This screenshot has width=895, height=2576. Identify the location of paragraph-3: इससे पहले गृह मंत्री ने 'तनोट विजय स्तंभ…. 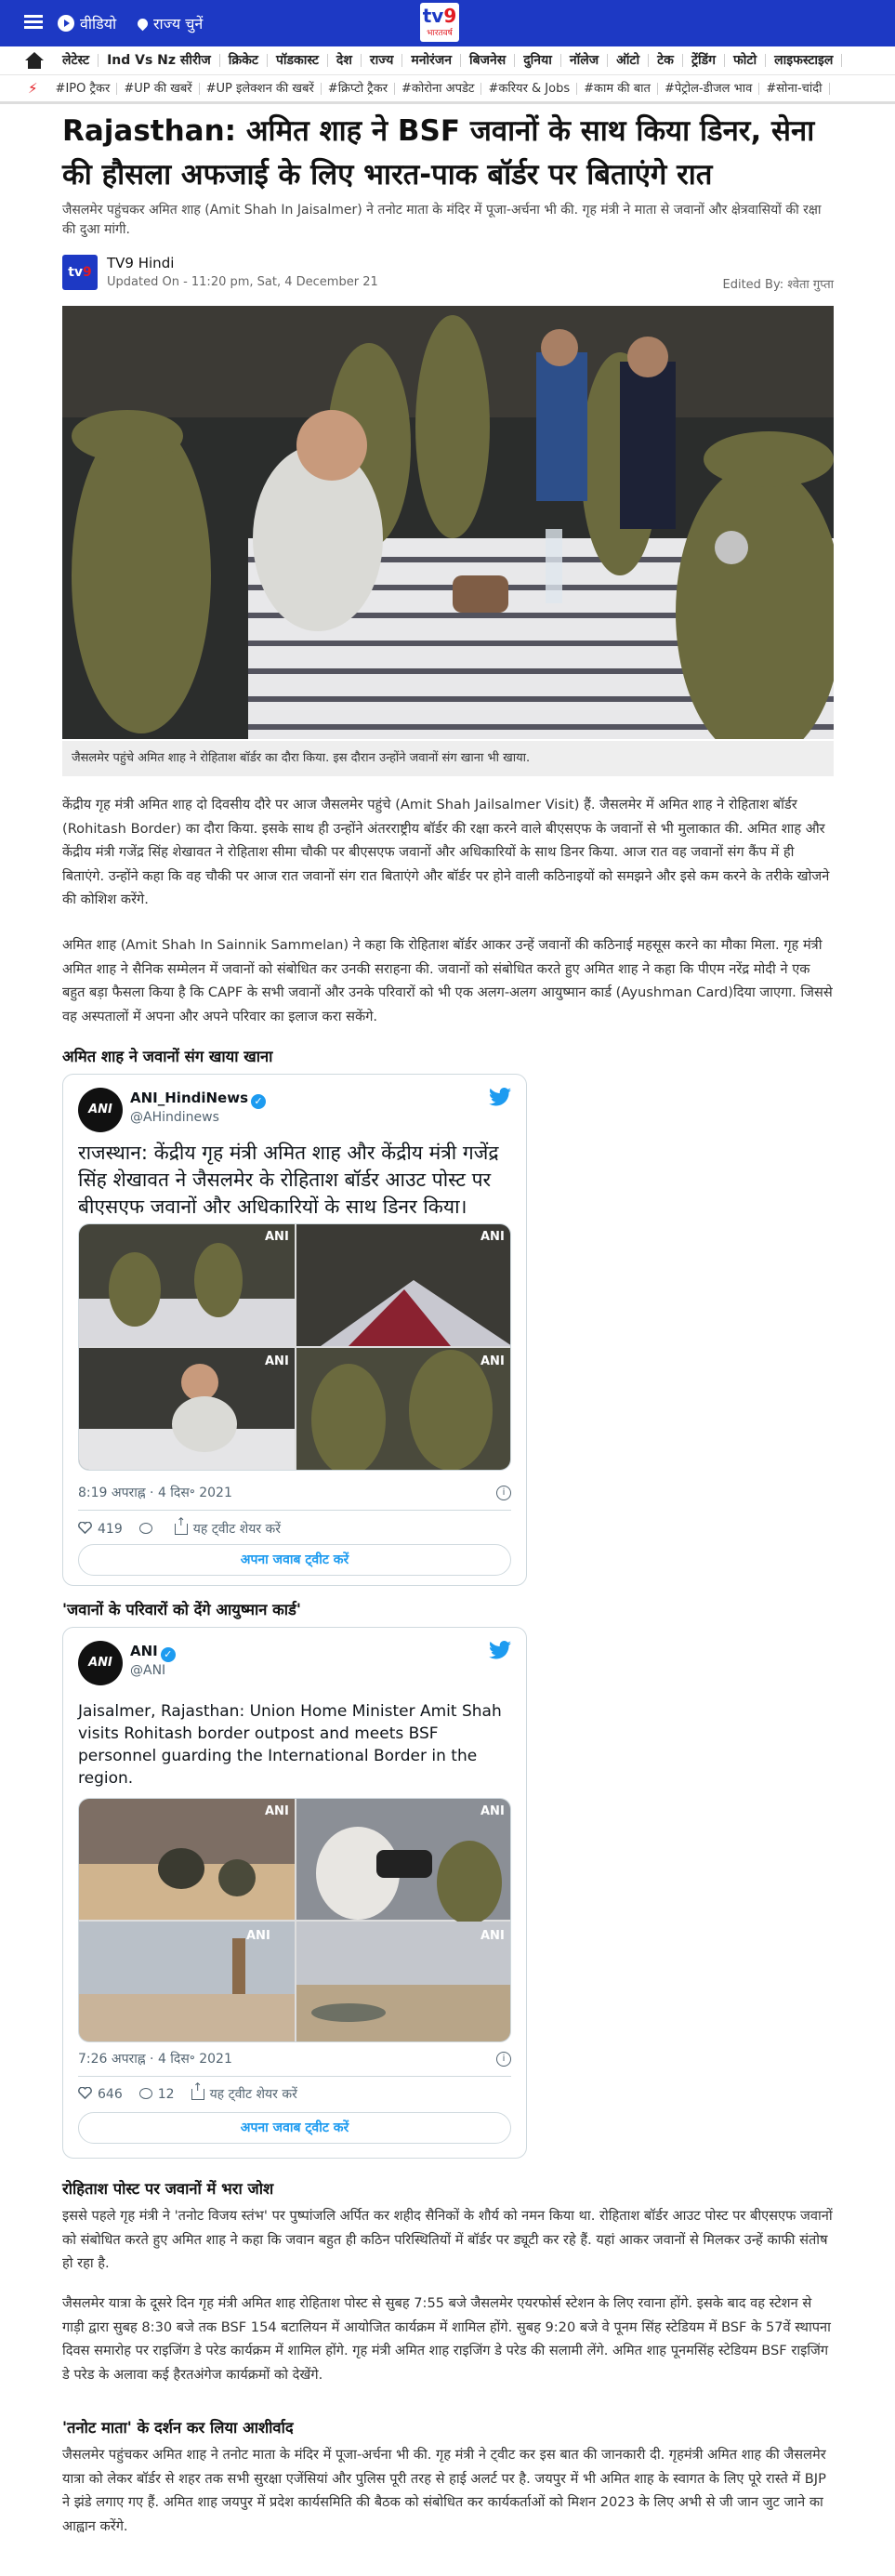
(447, 2239).